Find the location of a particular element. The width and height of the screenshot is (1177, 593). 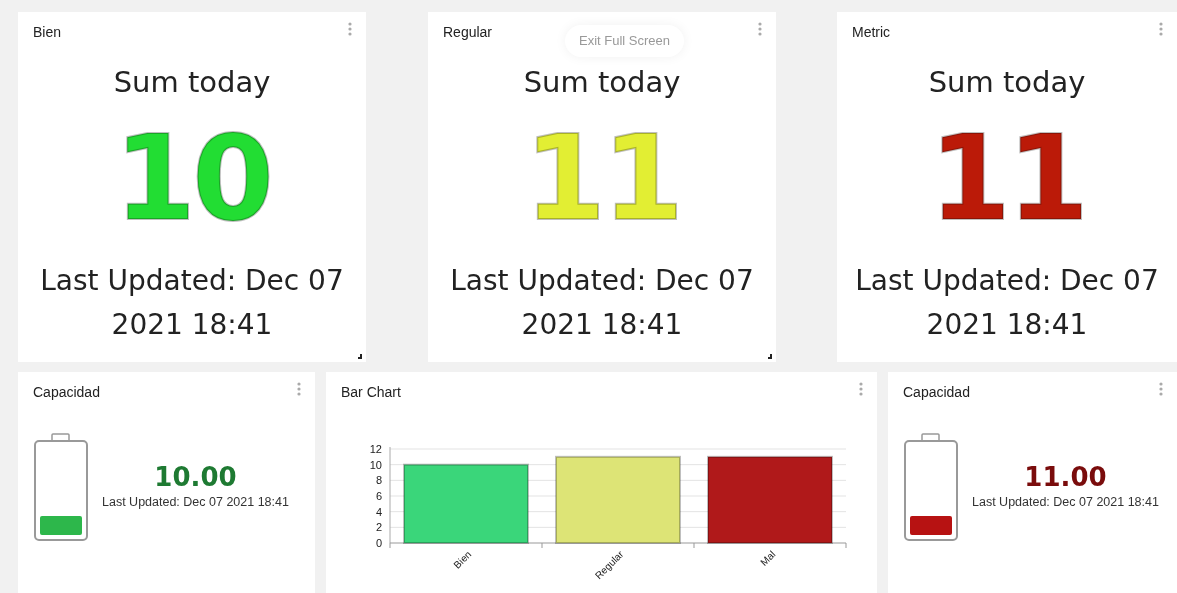

category-label: Bien is located at coordinates (462, 559).